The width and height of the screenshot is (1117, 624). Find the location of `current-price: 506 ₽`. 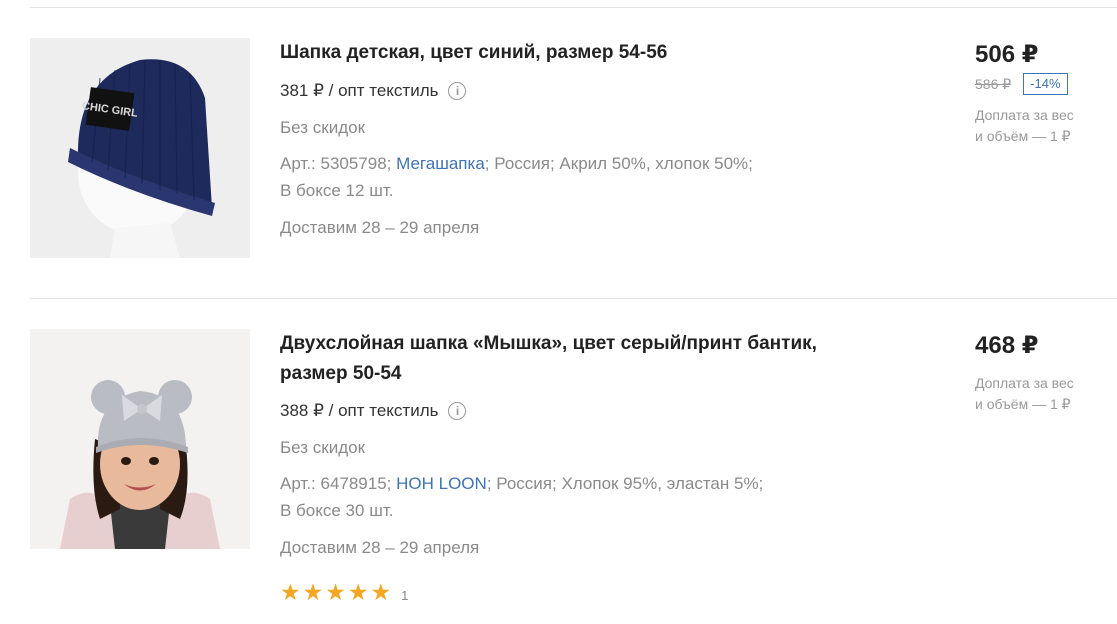

current-price: 506 ₽ is located at coordinates (1007, 54).